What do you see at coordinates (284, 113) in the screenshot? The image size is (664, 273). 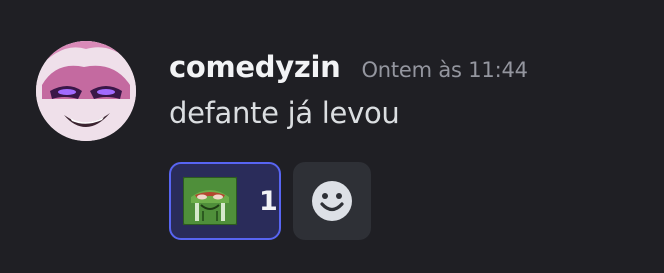 I see `message-content: defante já levou` at bounding box center [284, 113].